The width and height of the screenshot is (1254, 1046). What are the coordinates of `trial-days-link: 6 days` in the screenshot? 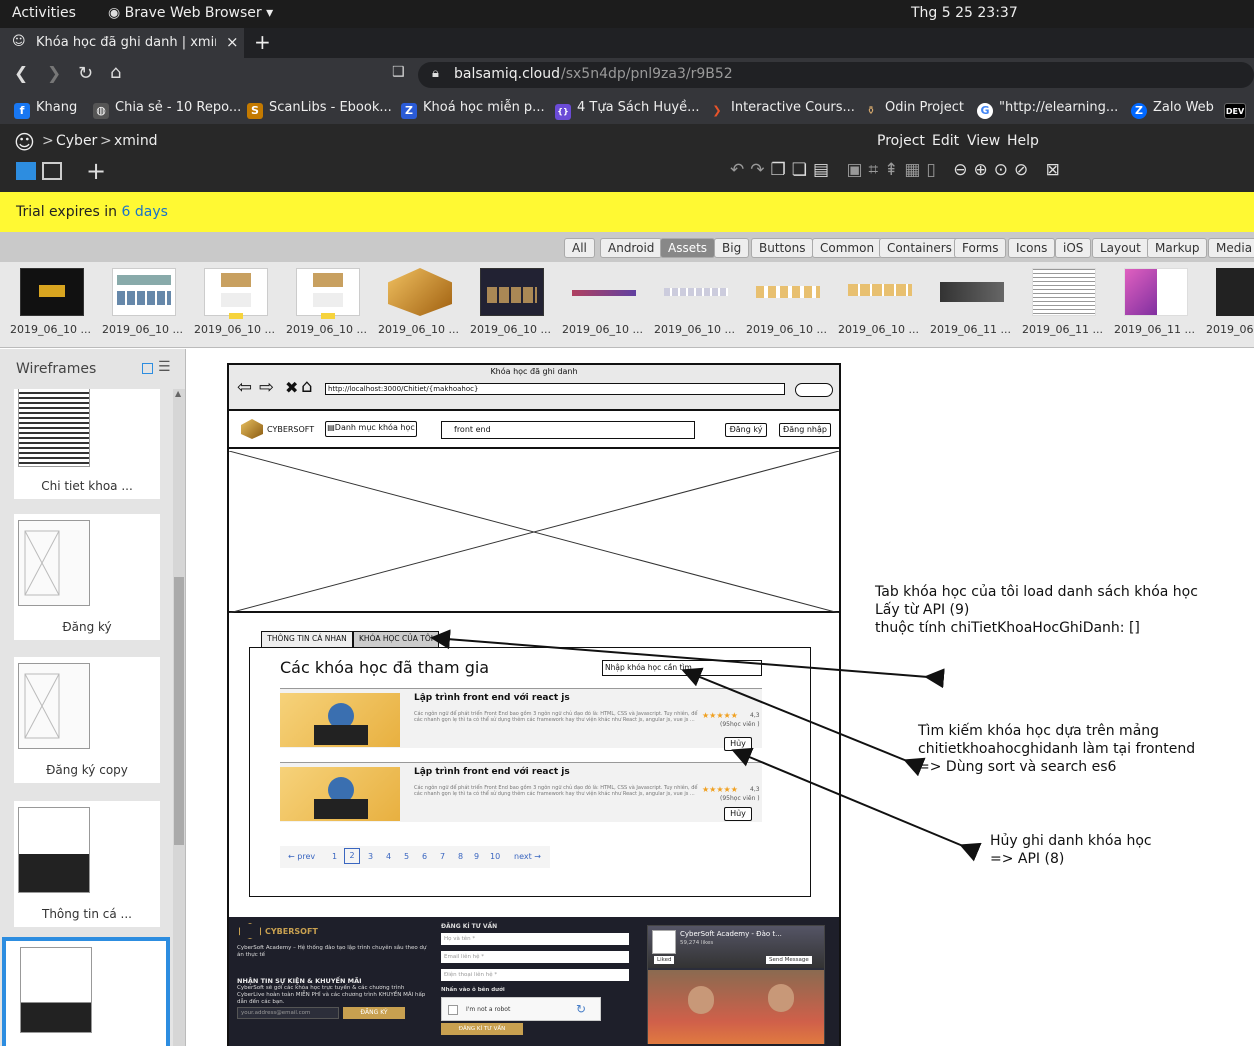 It's located at (145, 212).